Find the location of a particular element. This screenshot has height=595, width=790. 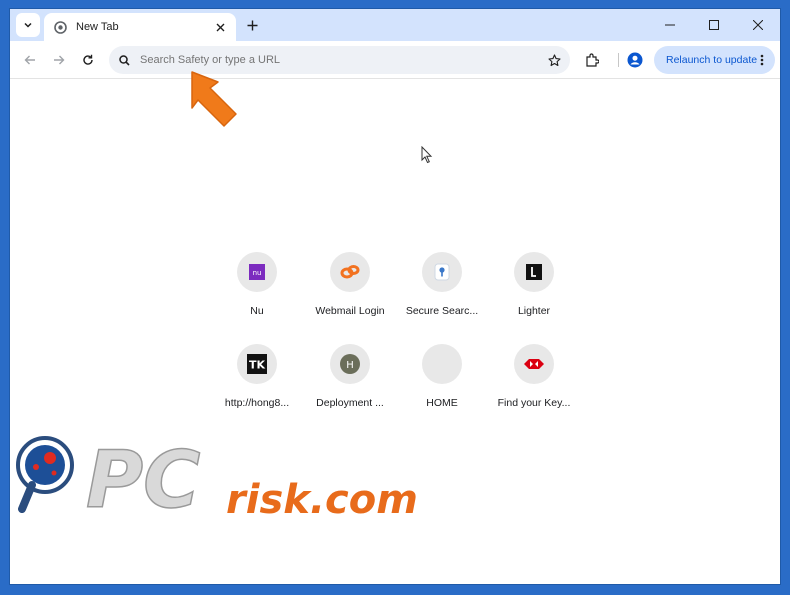

tab-strip: New Tab is located at coordinates (395, 25).